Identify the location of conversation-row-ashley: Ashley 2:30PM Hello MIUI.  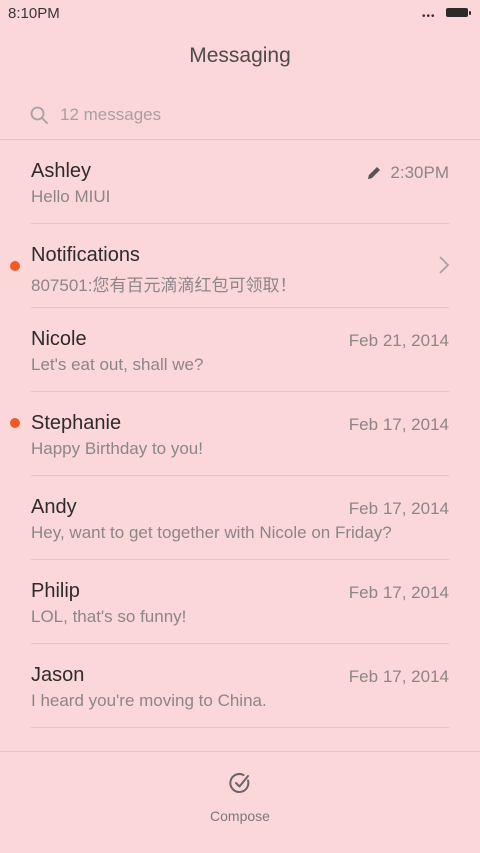
(240, 182).